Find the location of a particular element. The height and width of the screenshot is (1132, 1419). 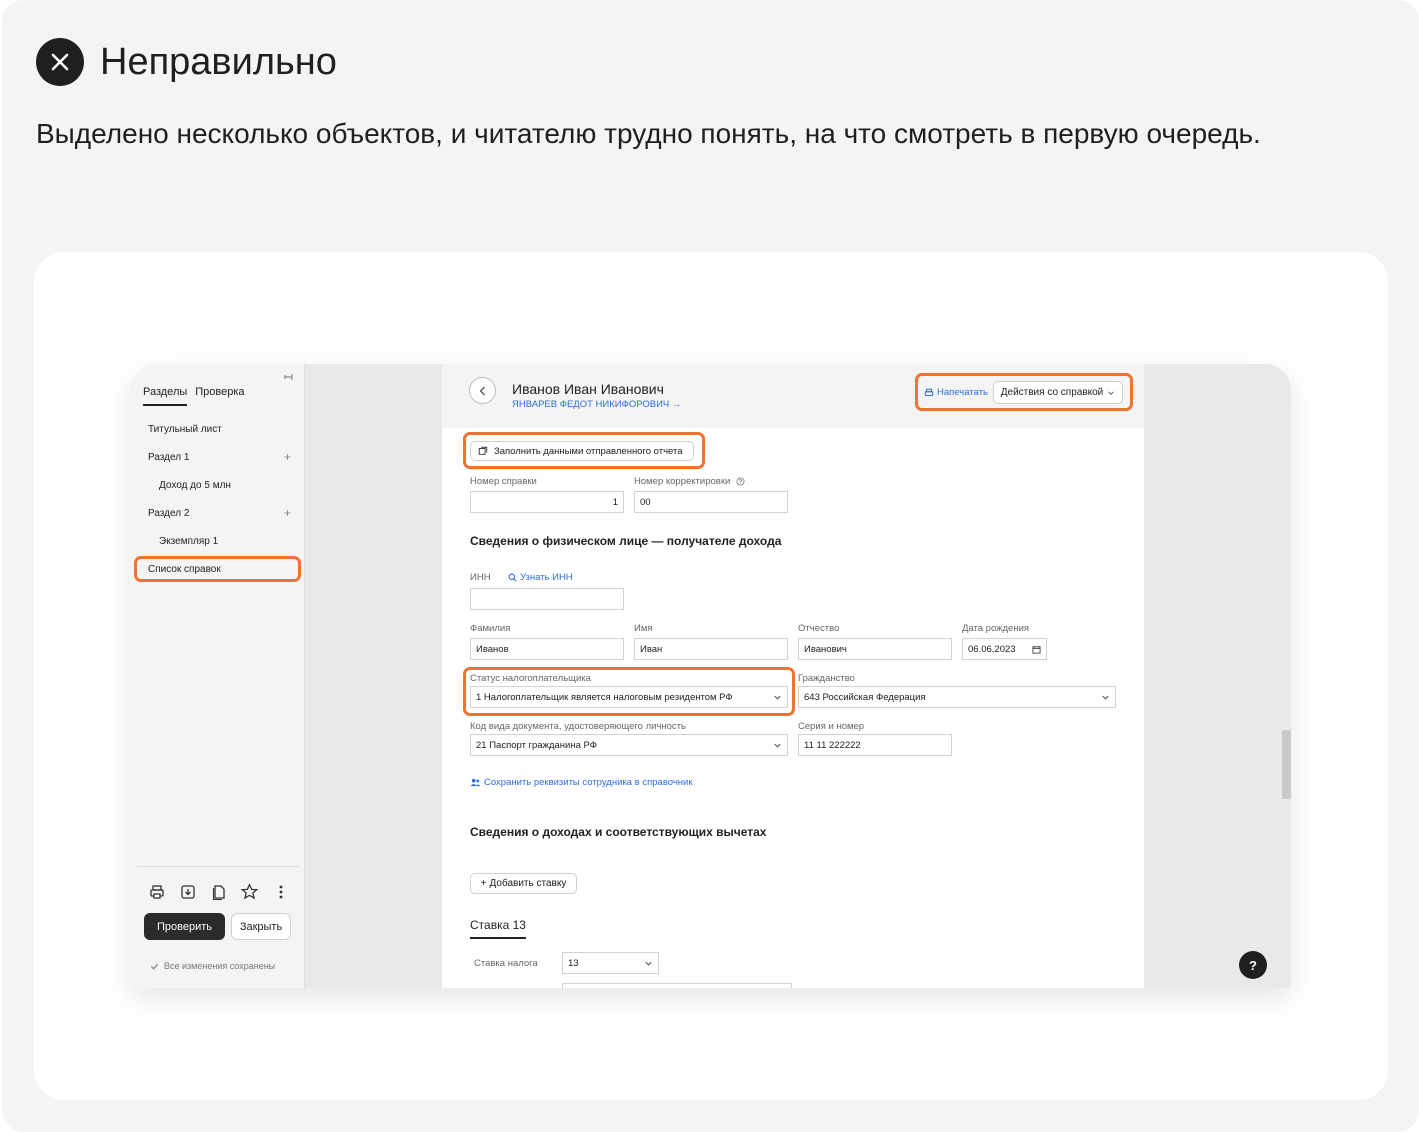

birth-label: Дата рождения is located at coordinates (996, 628).